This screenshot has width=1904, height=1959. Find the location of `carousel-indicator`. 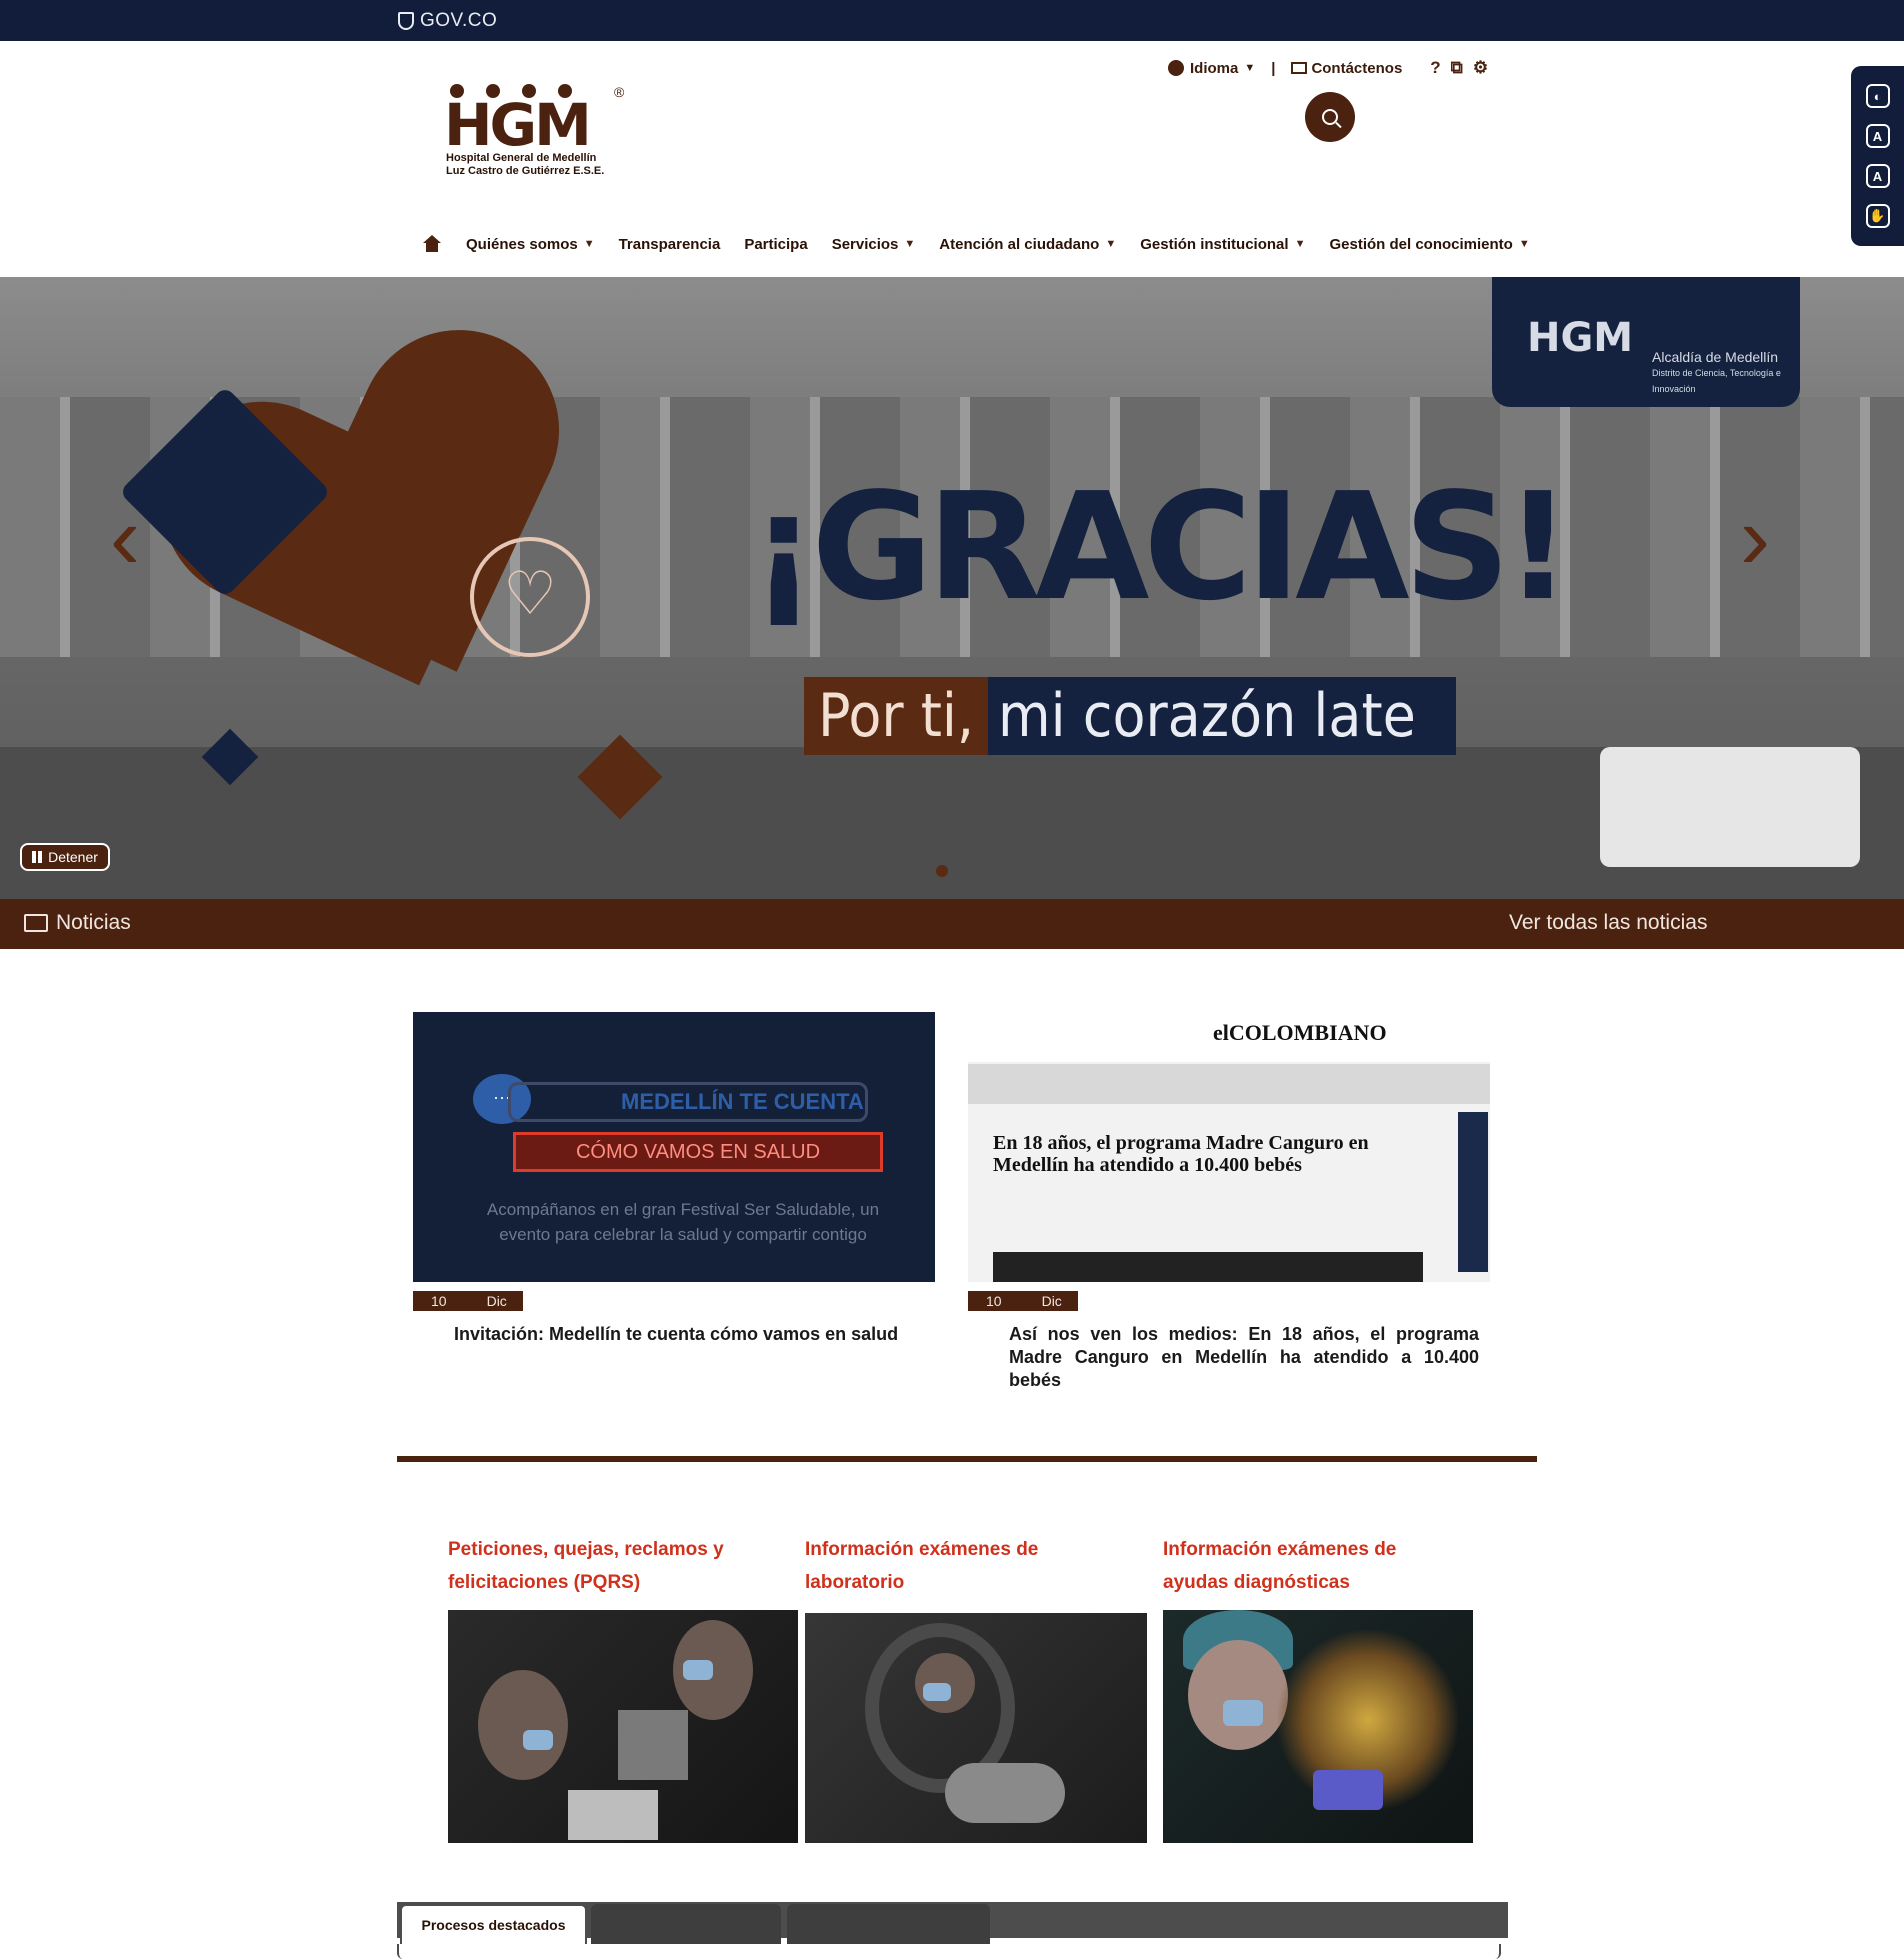

carousel-indicator is located at coordinates (942, 871).